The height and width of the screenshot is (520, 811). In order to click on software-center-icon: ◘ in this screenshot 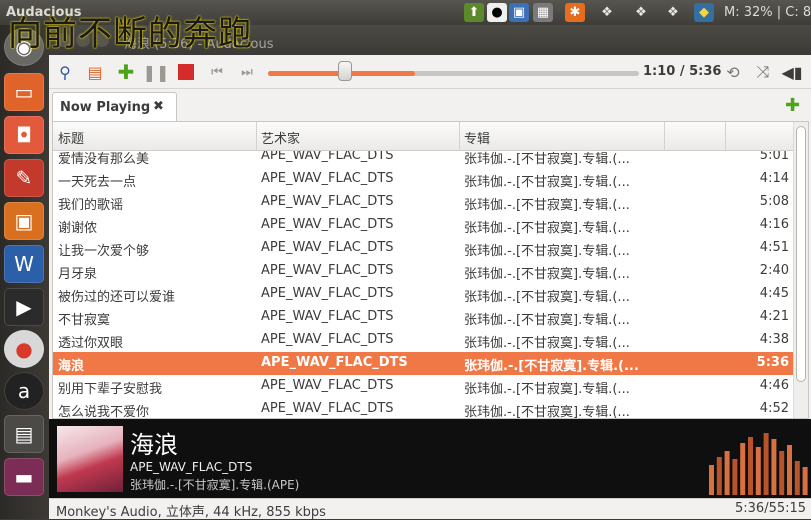, I will do `click(24, 135)`.